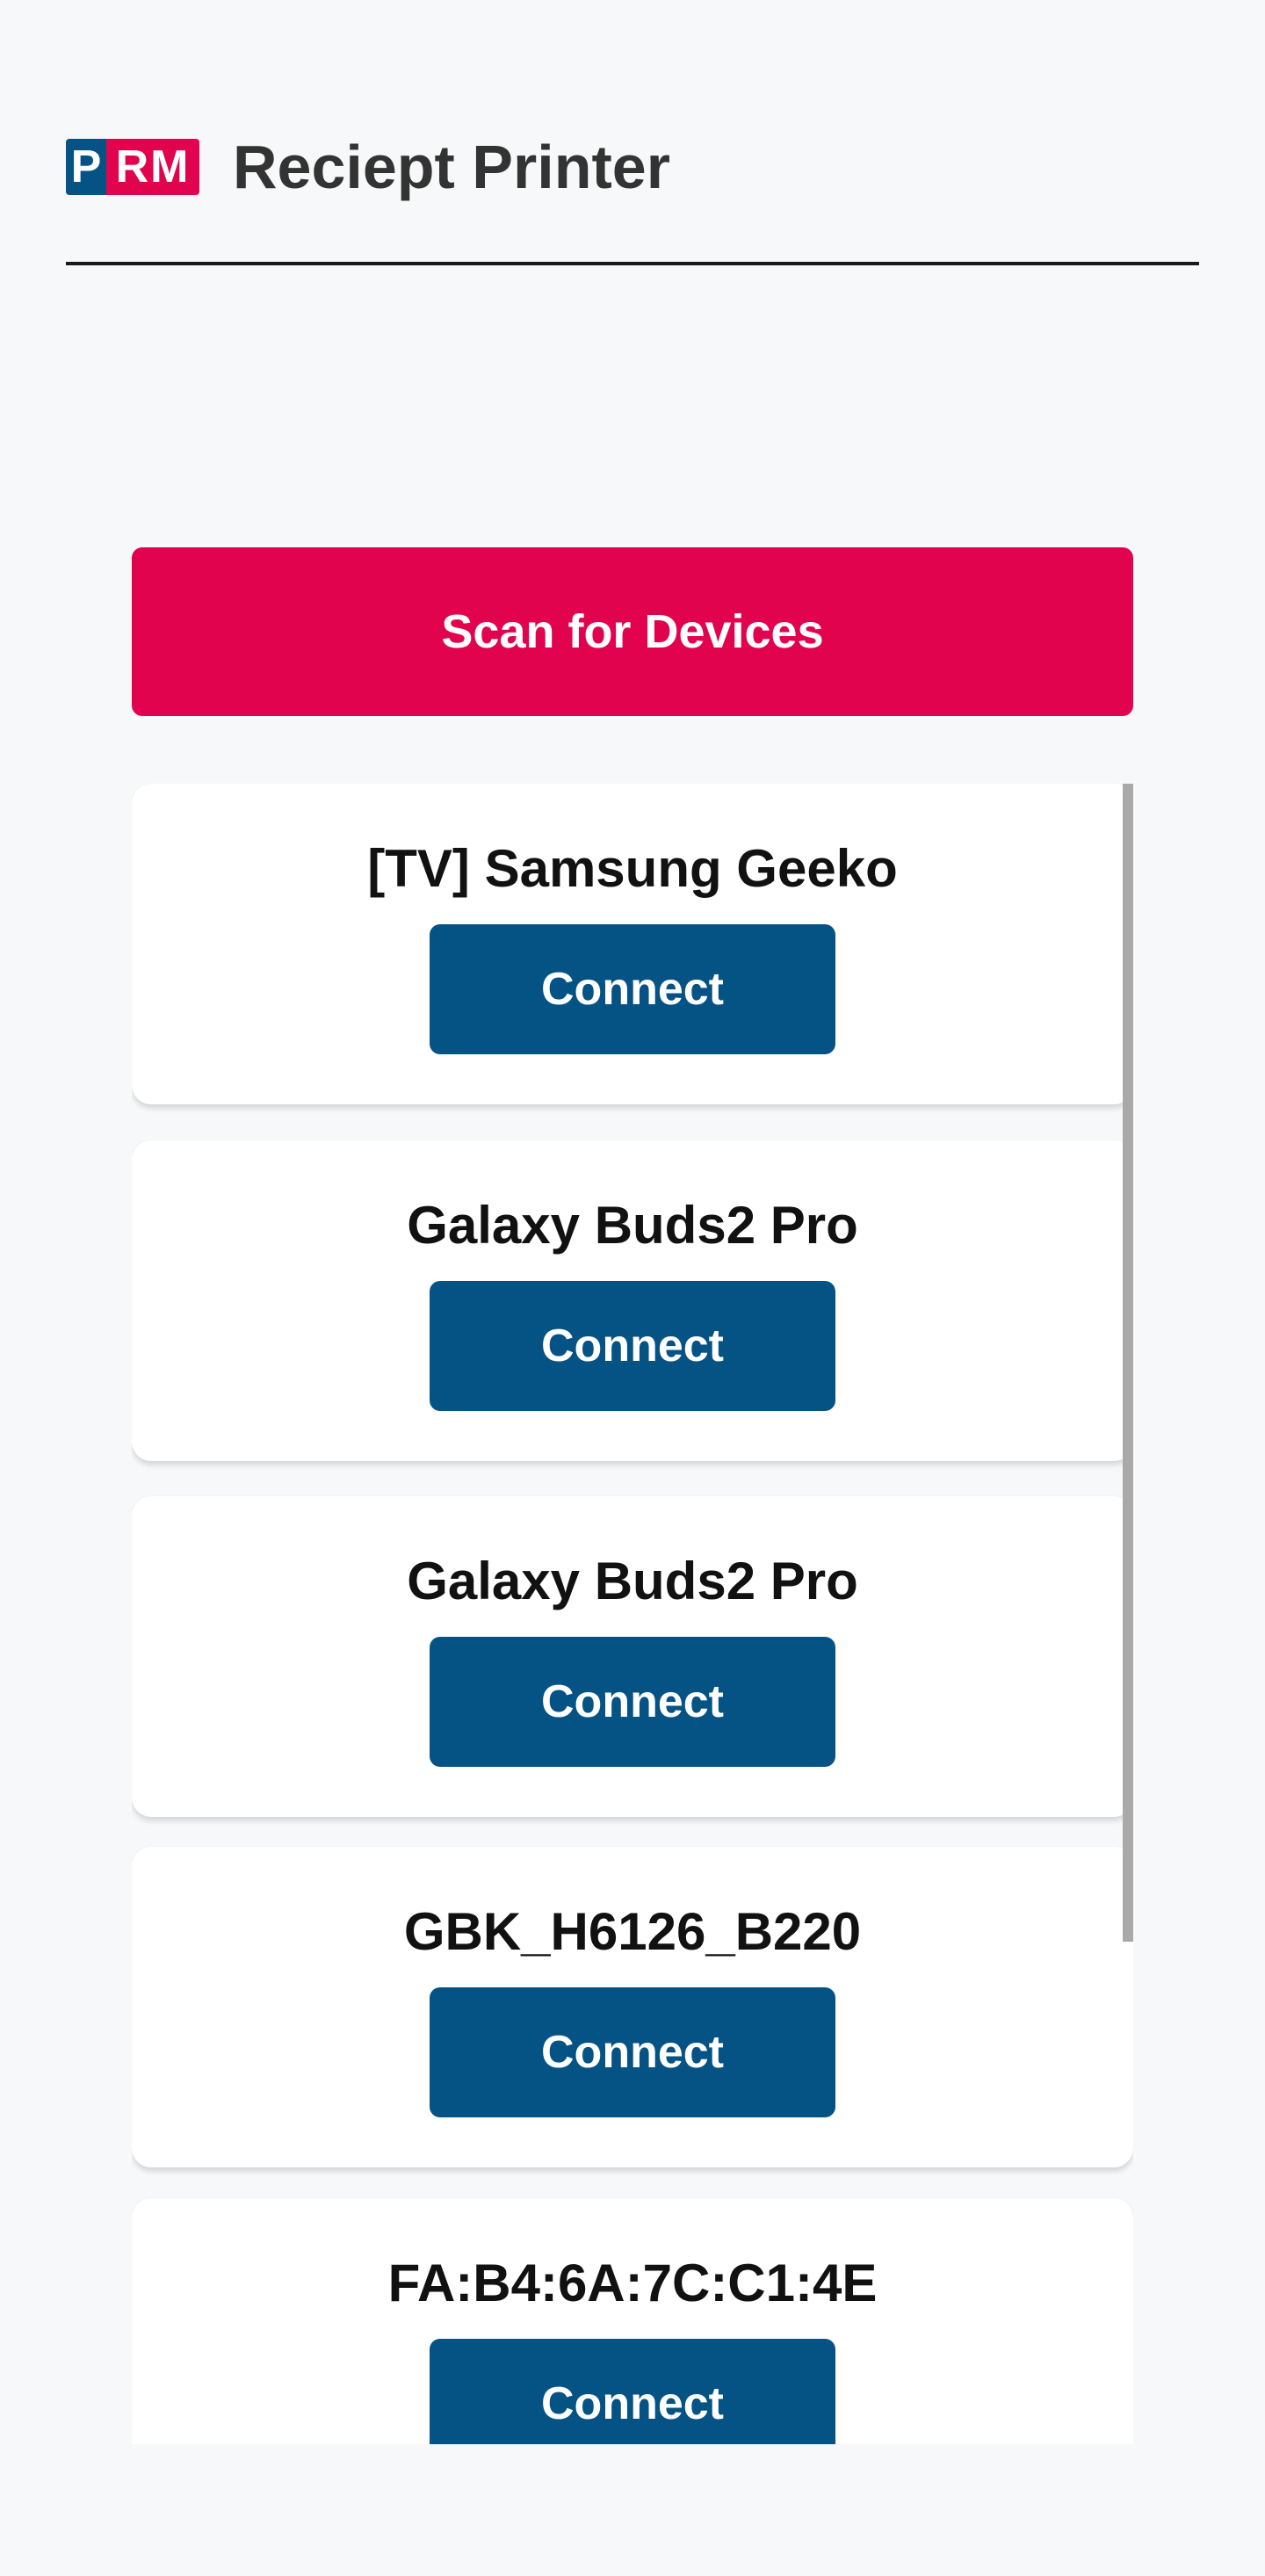 The width and height of the screenshot is (1265, 2576). What do you see at coordinates (632, 263) in the screenshot?
I see `header-divider` at bounding box center [632, 263].